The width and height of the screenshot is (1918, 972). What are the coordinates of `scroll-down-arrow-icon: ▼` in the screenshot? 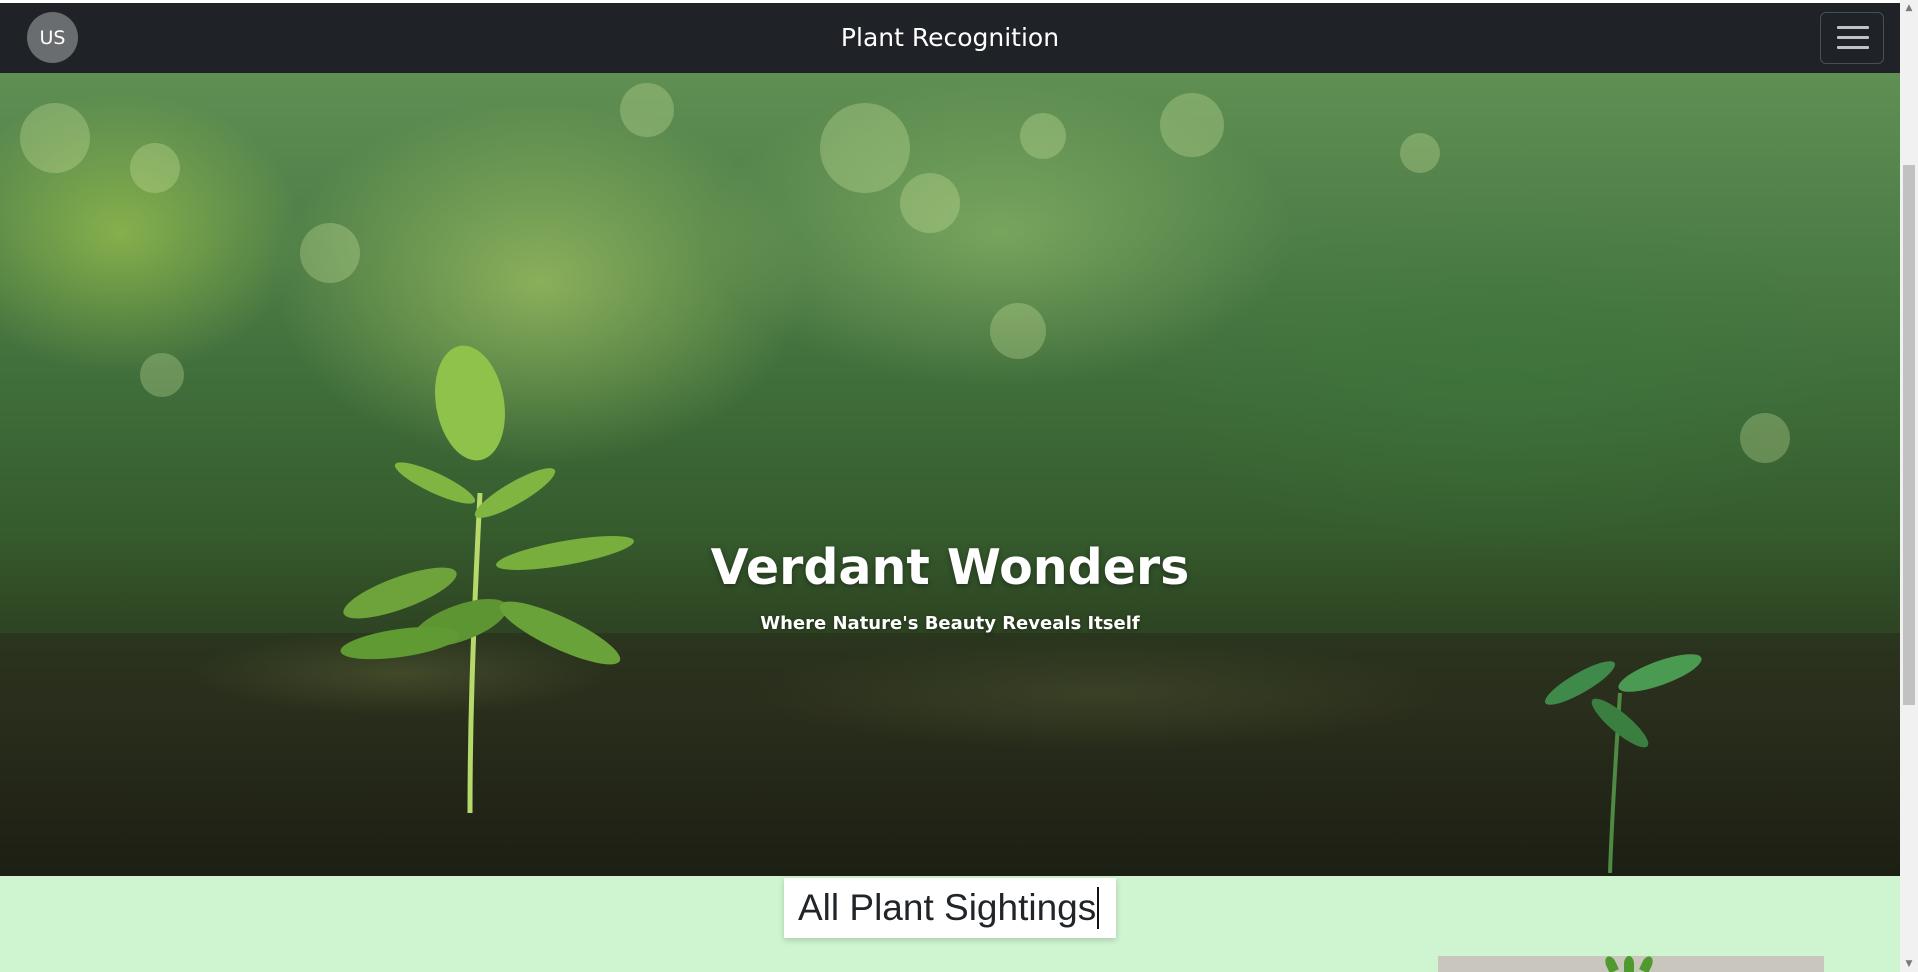 It's located at (1909, 964).